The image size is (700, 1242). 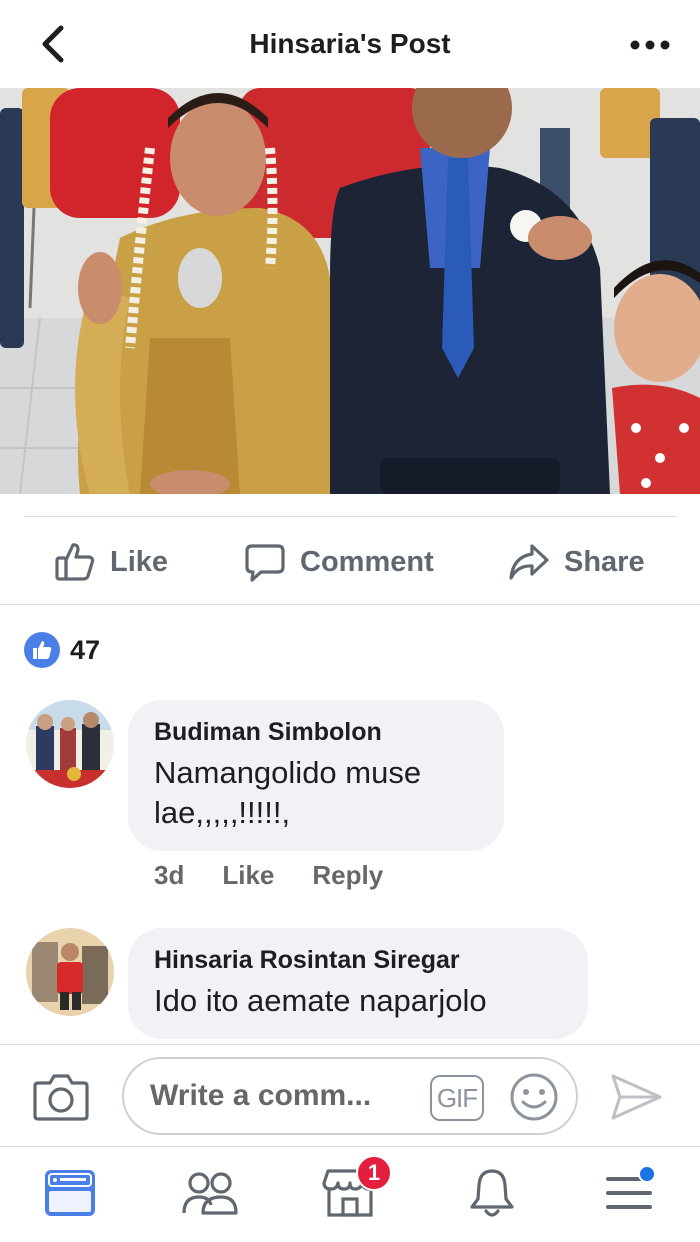 I want to click on thumbs-up-icon, so click(x=75, y=562).